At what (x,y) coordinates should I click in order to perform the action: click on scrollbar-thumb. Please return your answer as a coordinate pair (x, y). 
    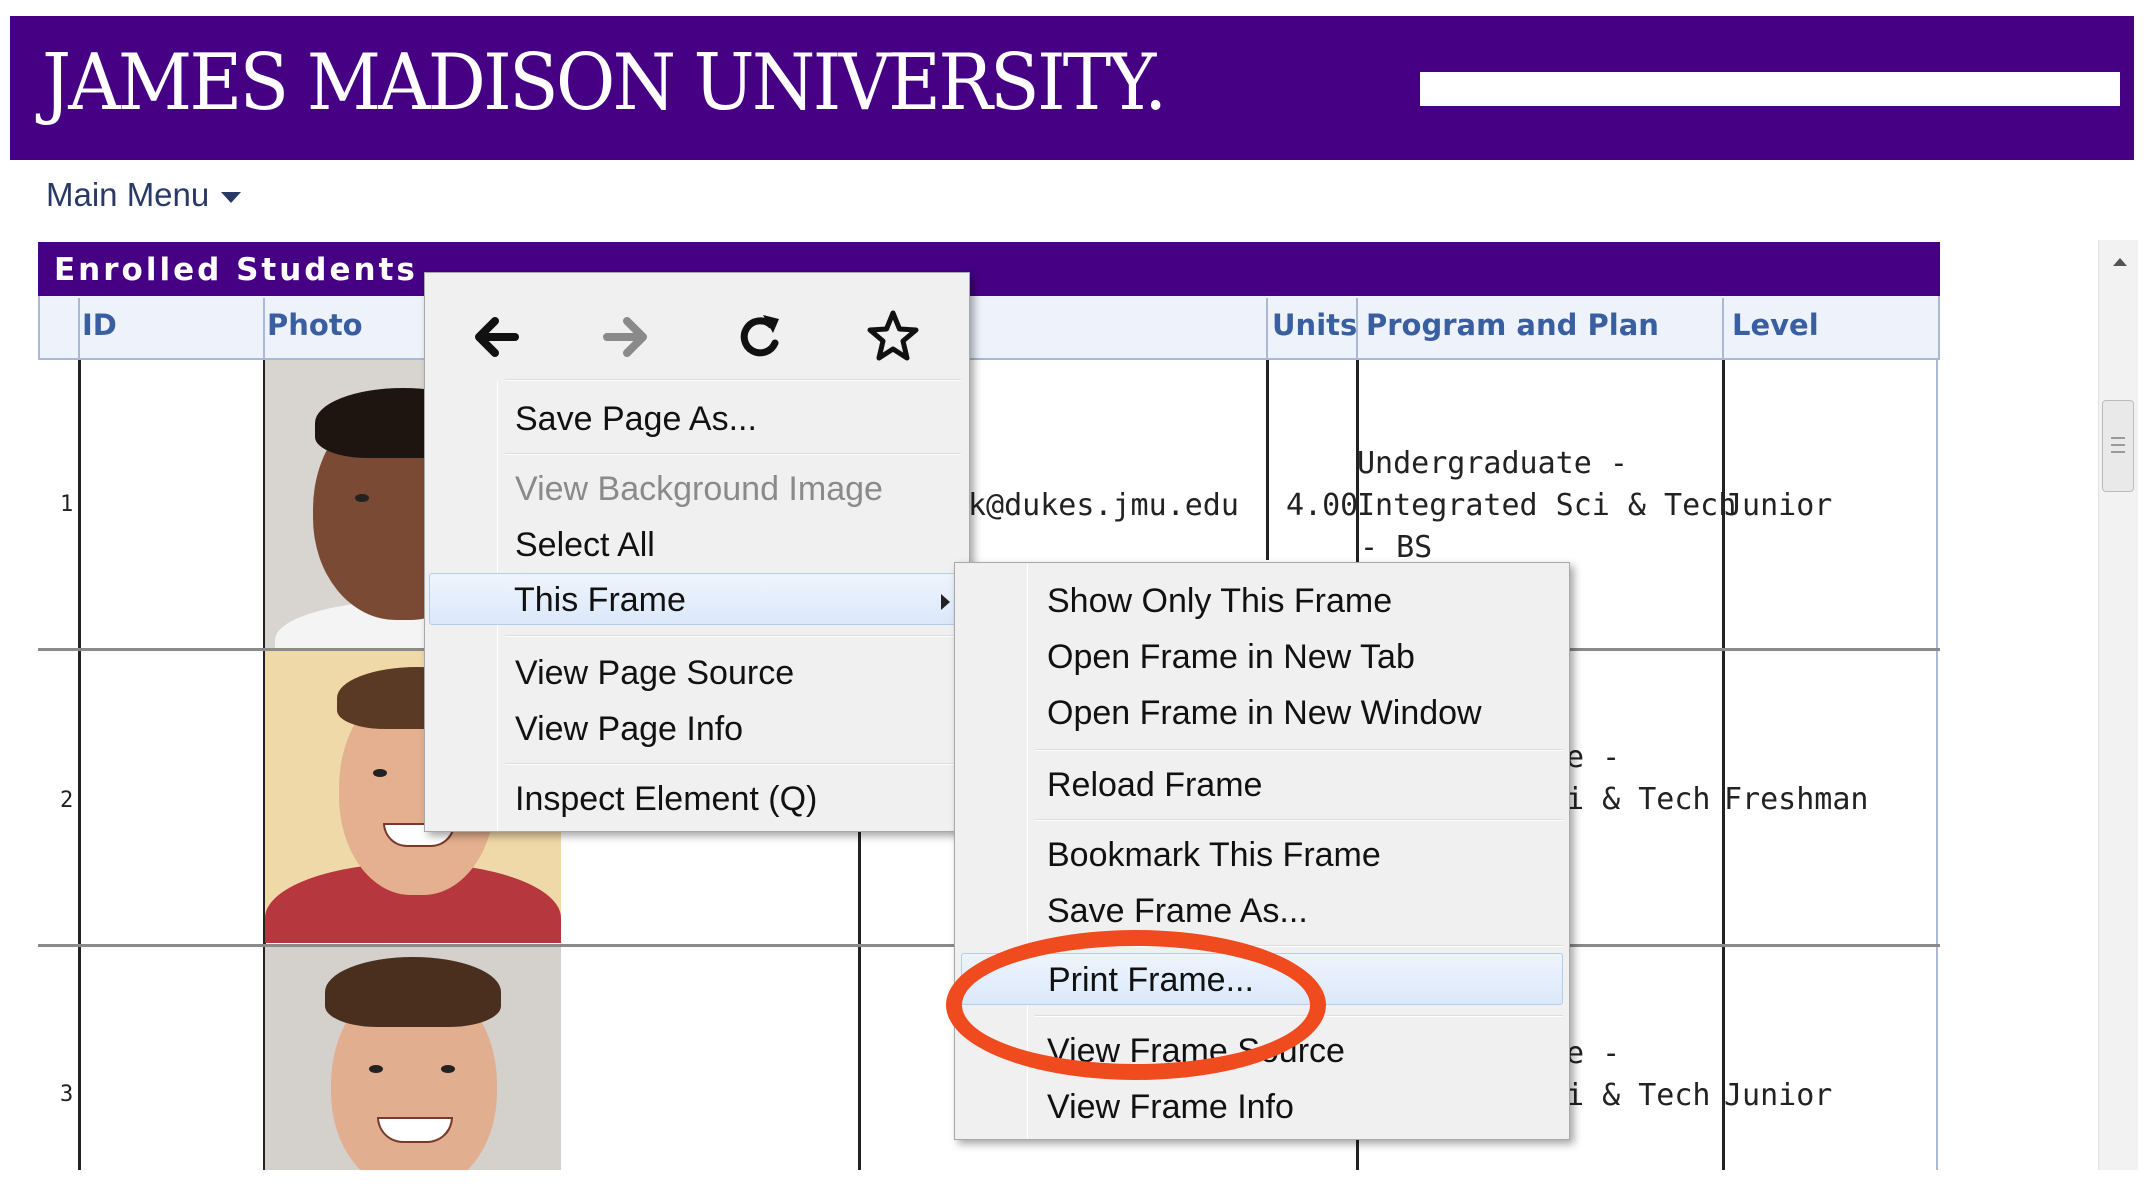
    Looking at the image, I should click on (2118, 446).